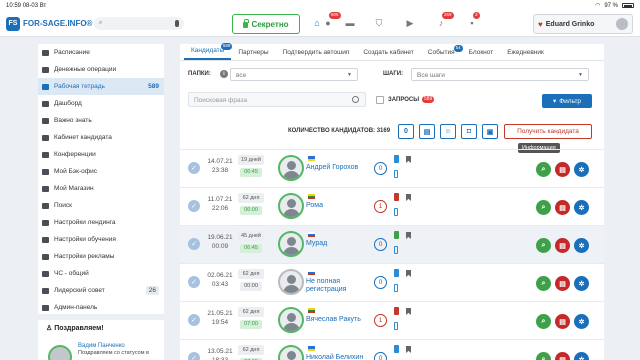 Image resolution: width=640 pixels, height=360 pixels. I want to click on people-icon: ● 605, so click(331, 20).